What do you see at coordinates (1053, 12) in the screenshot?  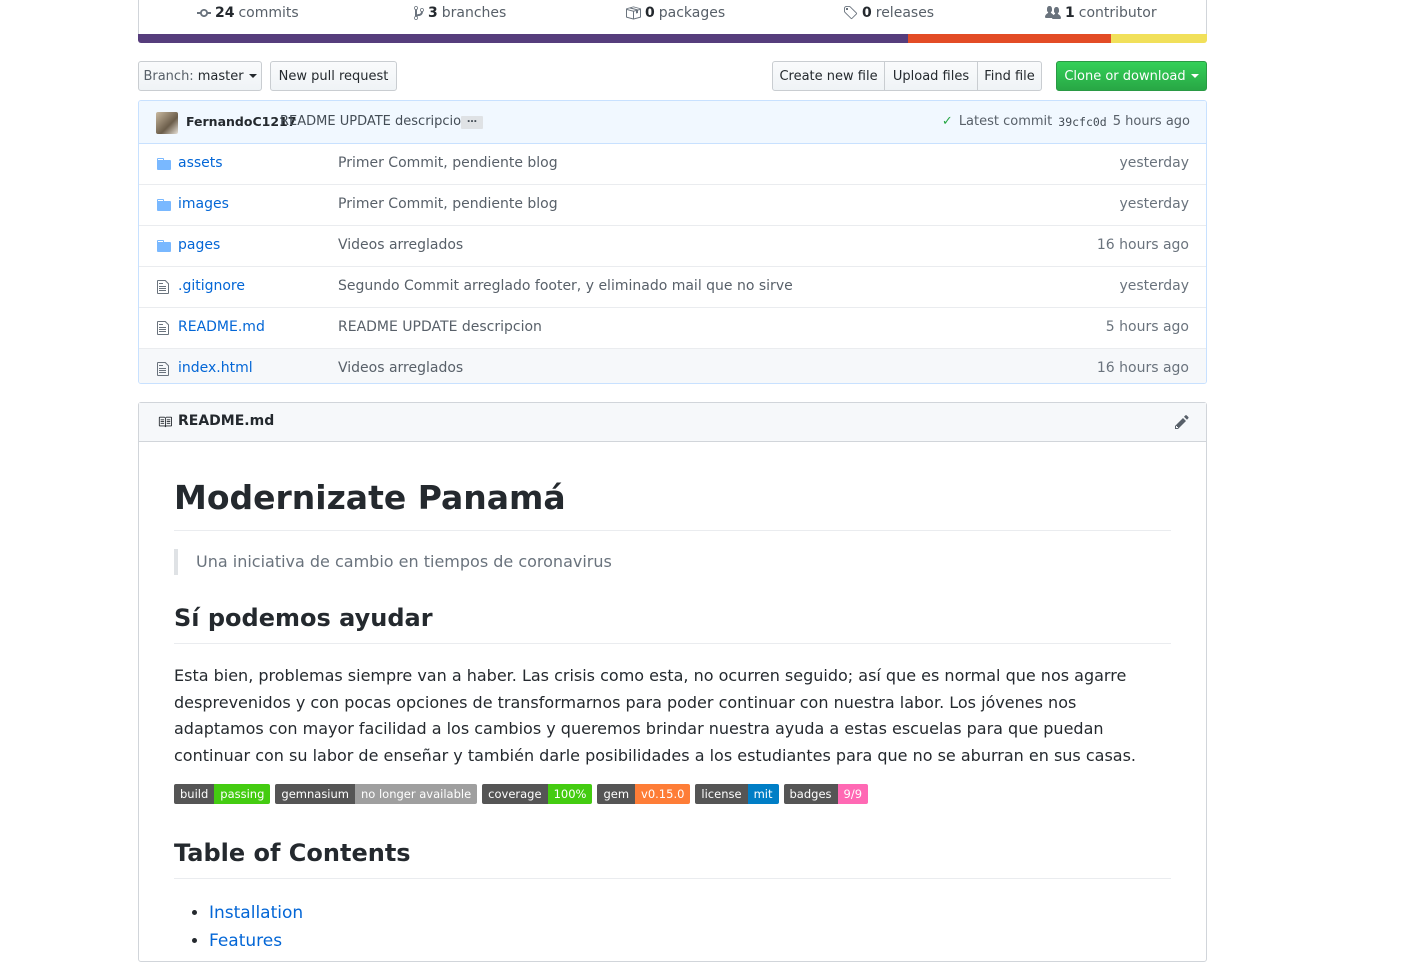 I see `people-icon` at bounding box center [1053, 12].